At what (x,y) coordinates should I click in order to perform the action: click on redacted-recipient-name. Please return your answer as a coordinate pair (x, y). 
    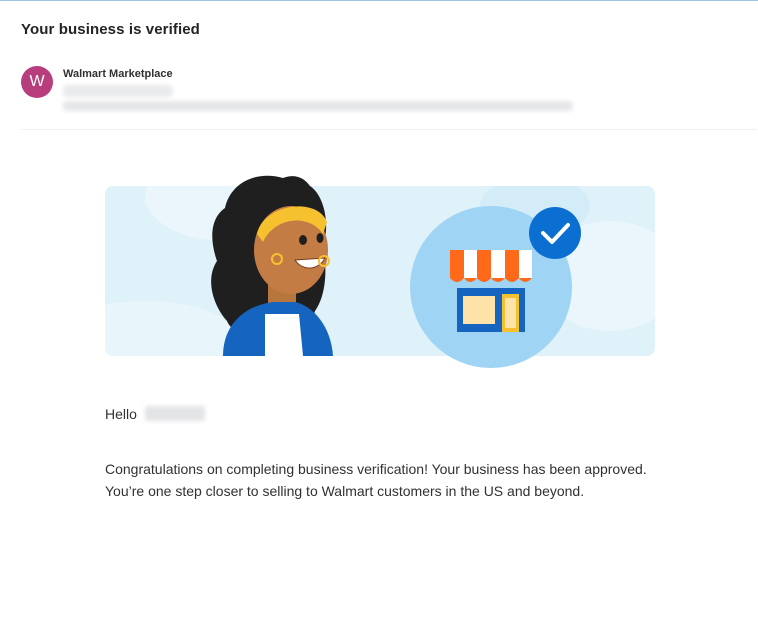
    Looking at the image, I should click on (175, 413).